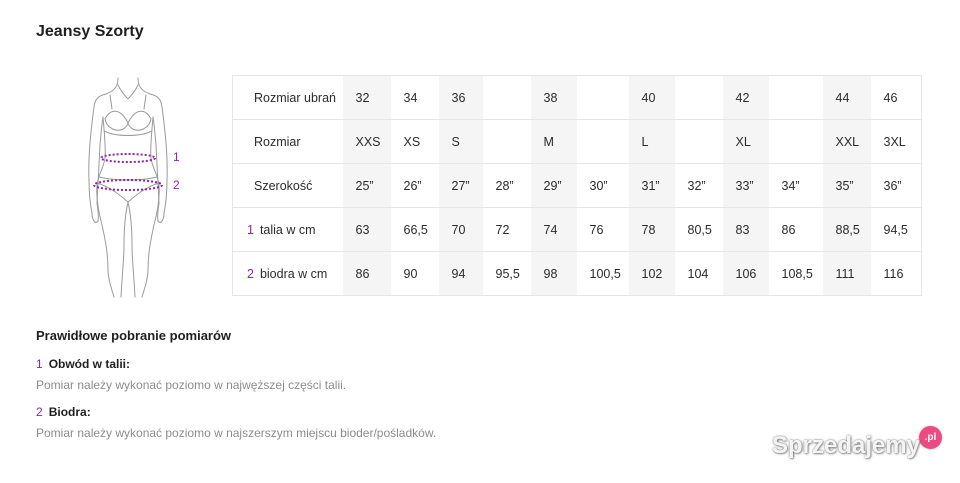 The height and width of the screenshot is (483, 960). Describe the element at coordinates (698, 185) in the screenshot. I see `size-cell: 32”` at that location.